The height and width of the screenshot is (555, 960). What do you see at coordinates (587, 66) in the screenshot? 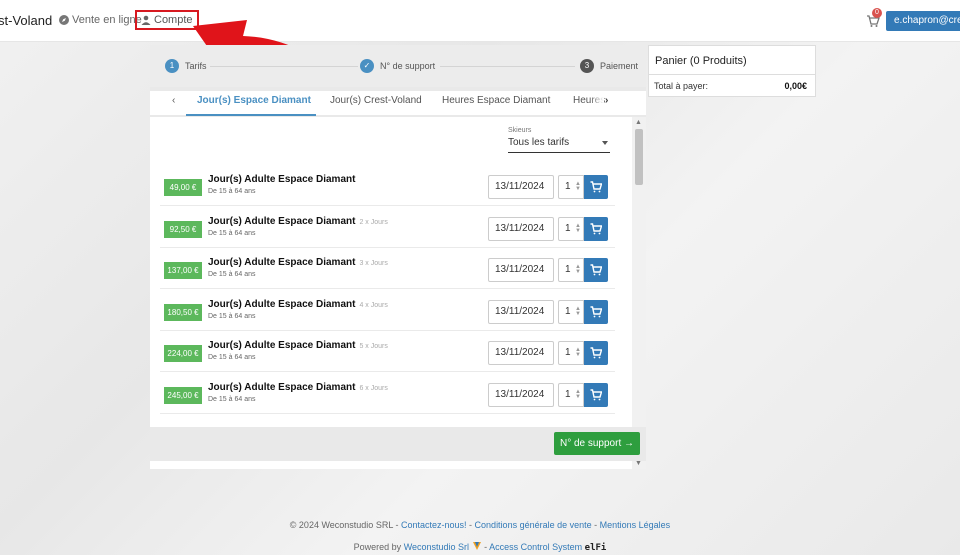
I see `step-number: 3` at bounding box center [587, 66].